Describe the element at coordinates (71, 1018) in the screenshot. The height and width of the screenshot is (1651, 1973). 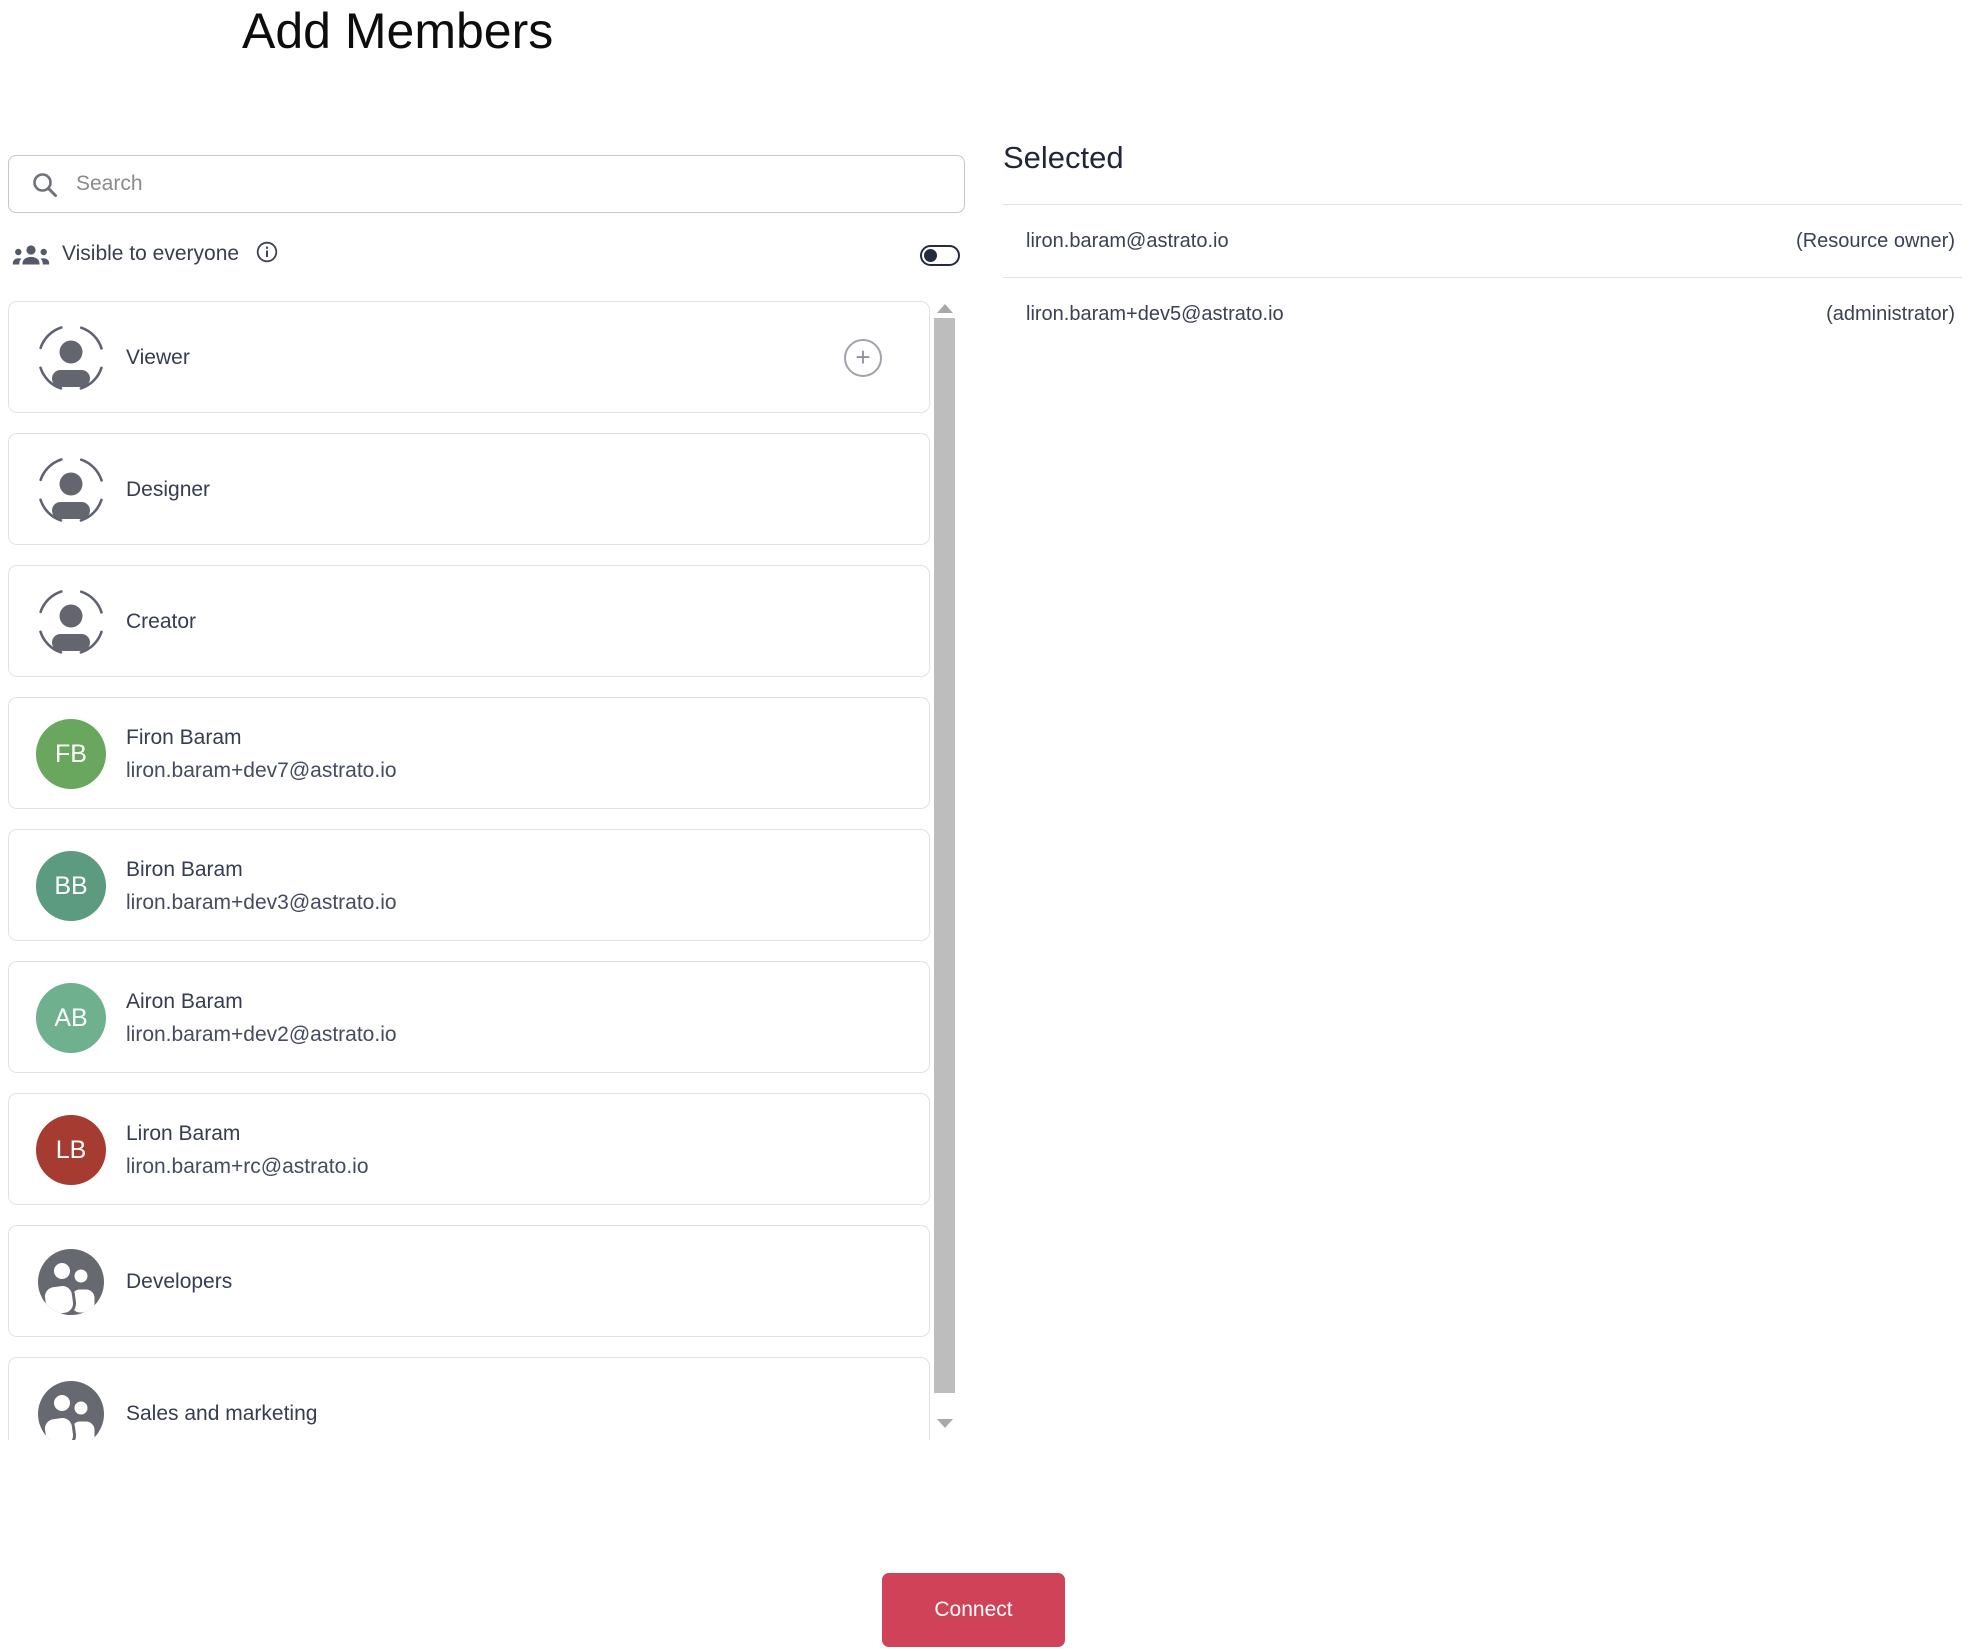
I see `user-avatar: AB` at that location.